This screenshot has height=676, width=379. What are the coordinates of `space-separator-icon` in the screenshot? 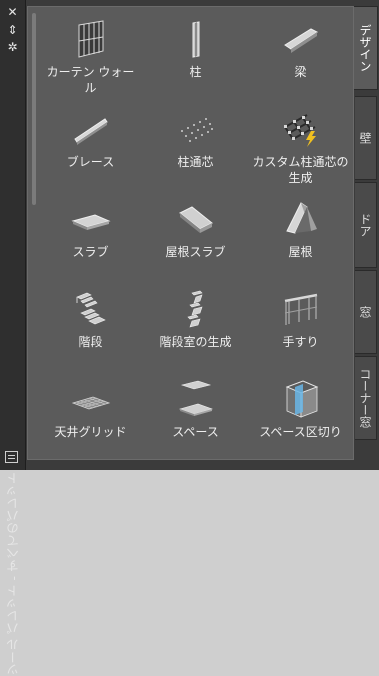 It's located at (301, 399).